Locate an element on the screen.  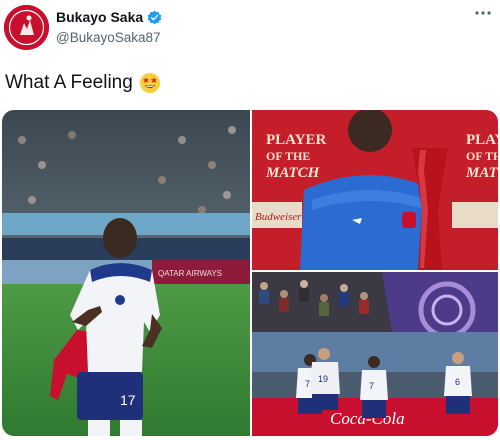
media-photo-team-celebration: Coca-Cola 7 19 7 6 is located at coordinates (375, 384).